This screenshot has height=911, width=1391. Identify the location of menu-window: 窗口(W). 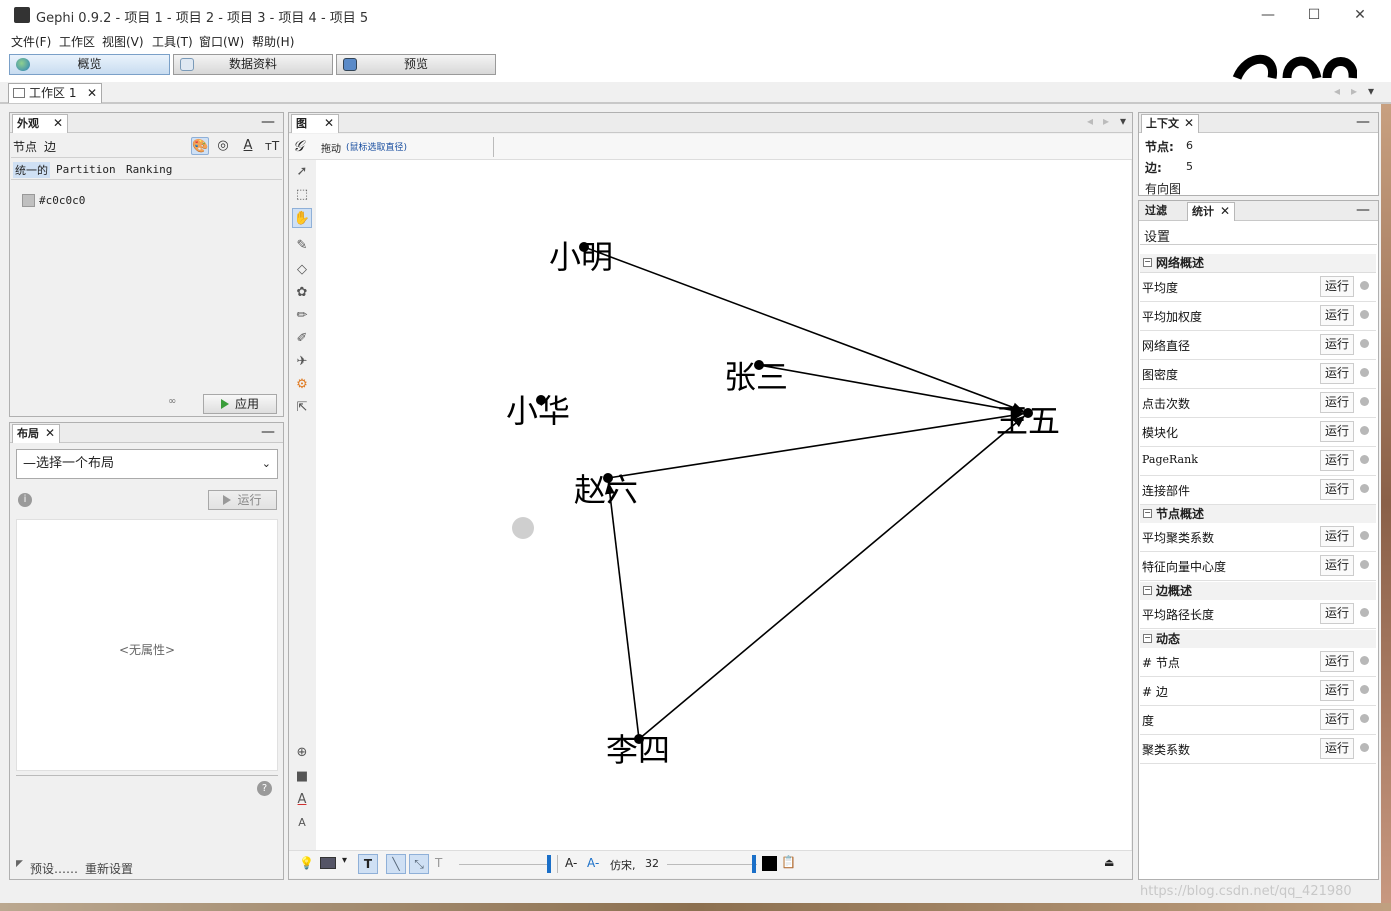
(221, 41).